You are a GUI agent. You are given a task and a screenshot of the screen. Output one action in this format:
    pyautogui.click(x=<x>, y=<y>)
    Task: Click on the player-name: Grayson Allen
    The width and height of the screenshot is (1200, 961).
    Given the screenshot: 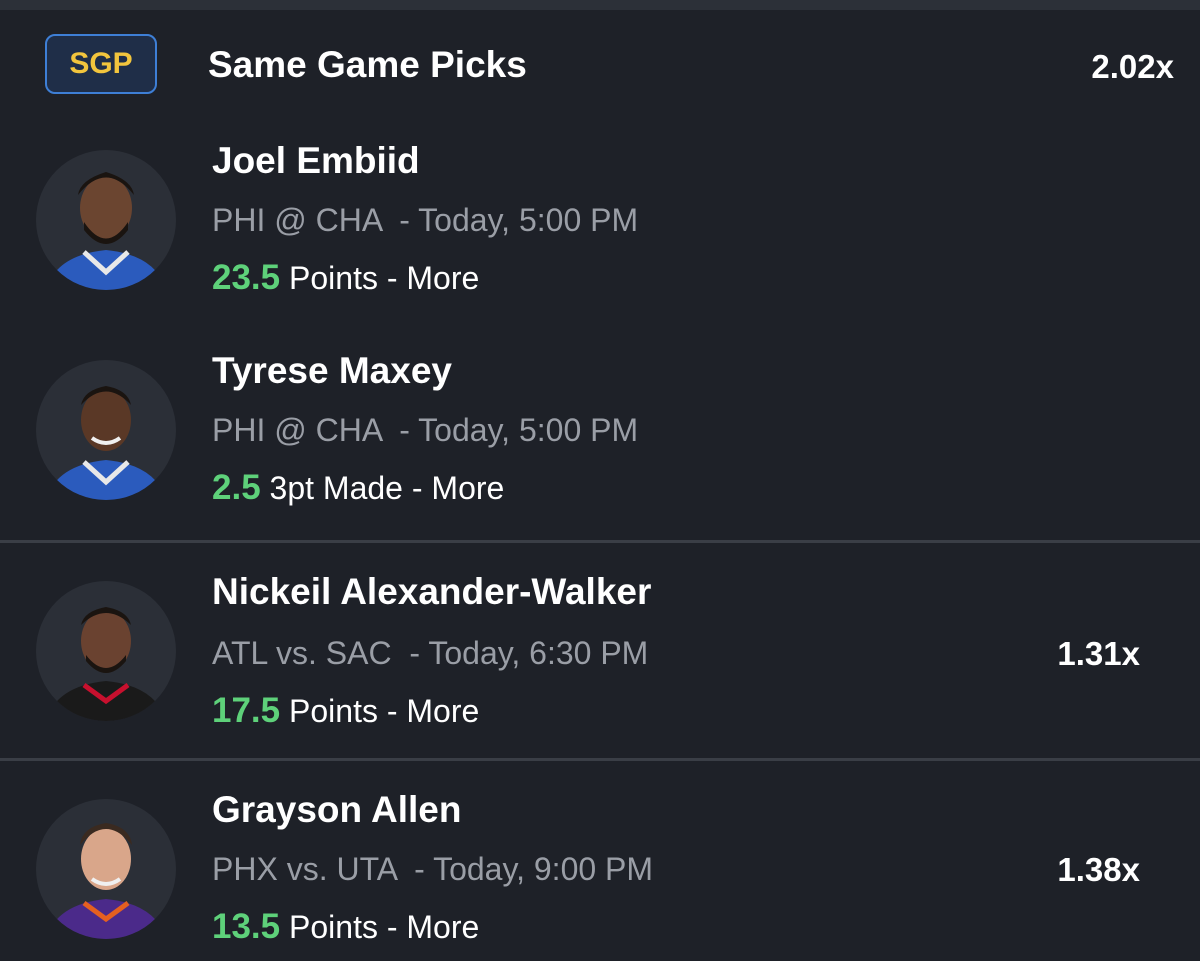 What is the action you would take?
    pyautogui.click(x=337, y=809)
    